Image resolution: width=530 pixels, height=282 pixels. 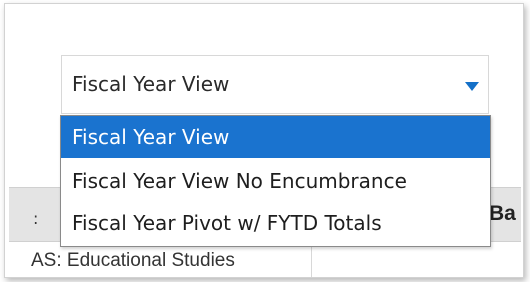 I want to click on view-select-value: Fiscal Year View, so click(x=151, y=84).